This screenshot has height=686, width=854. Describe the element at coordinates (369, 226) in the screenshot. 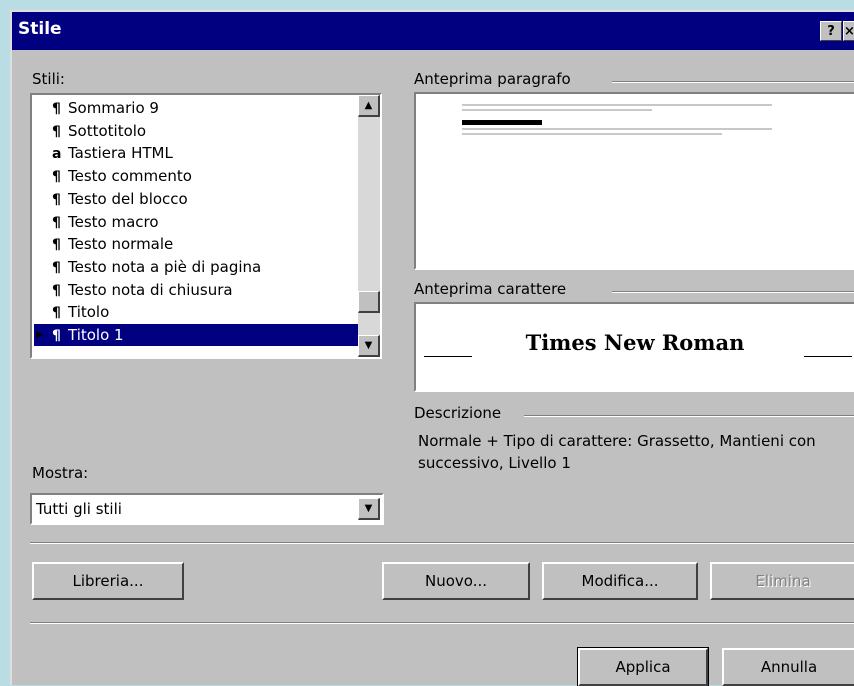

I see `styles-scrollbar: ▲ ▼` at that location.